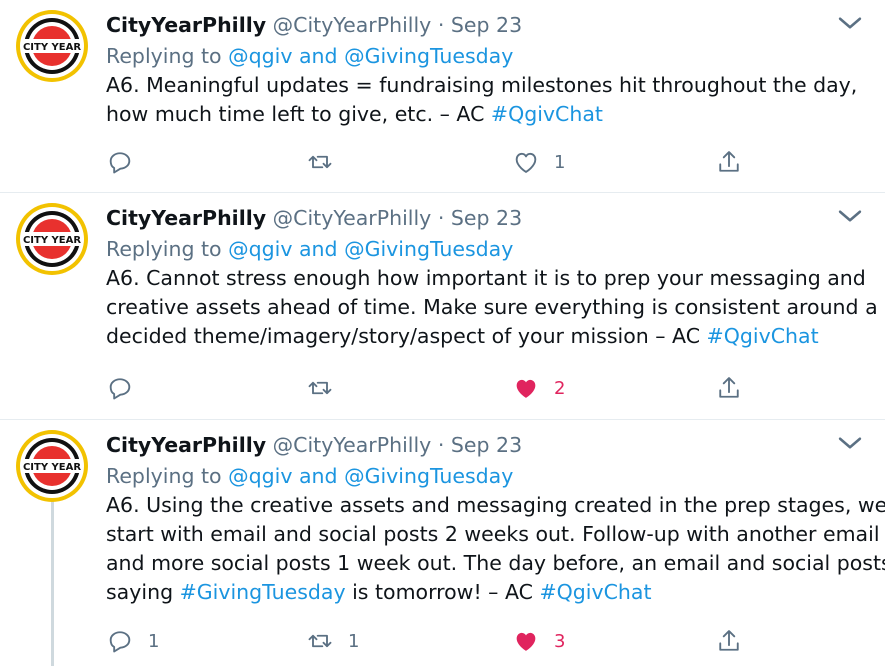 Image resolution: width=885 pixels, height=666 pixels. Describe the element at coordinates (143, 592) in the screenshot. I see `text-span: saying` at that location.